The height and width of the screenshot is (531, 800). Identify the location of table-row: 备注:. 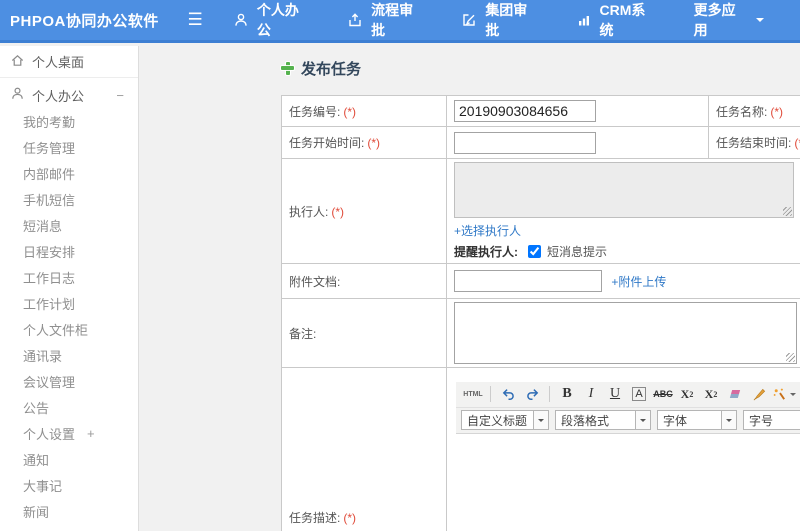
(540, 333).